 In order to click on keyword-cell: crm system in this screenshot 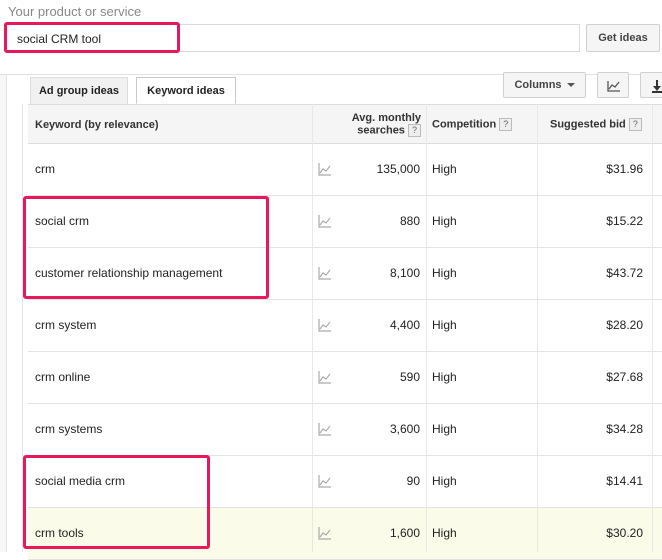, I will do `click(65, 325)`.